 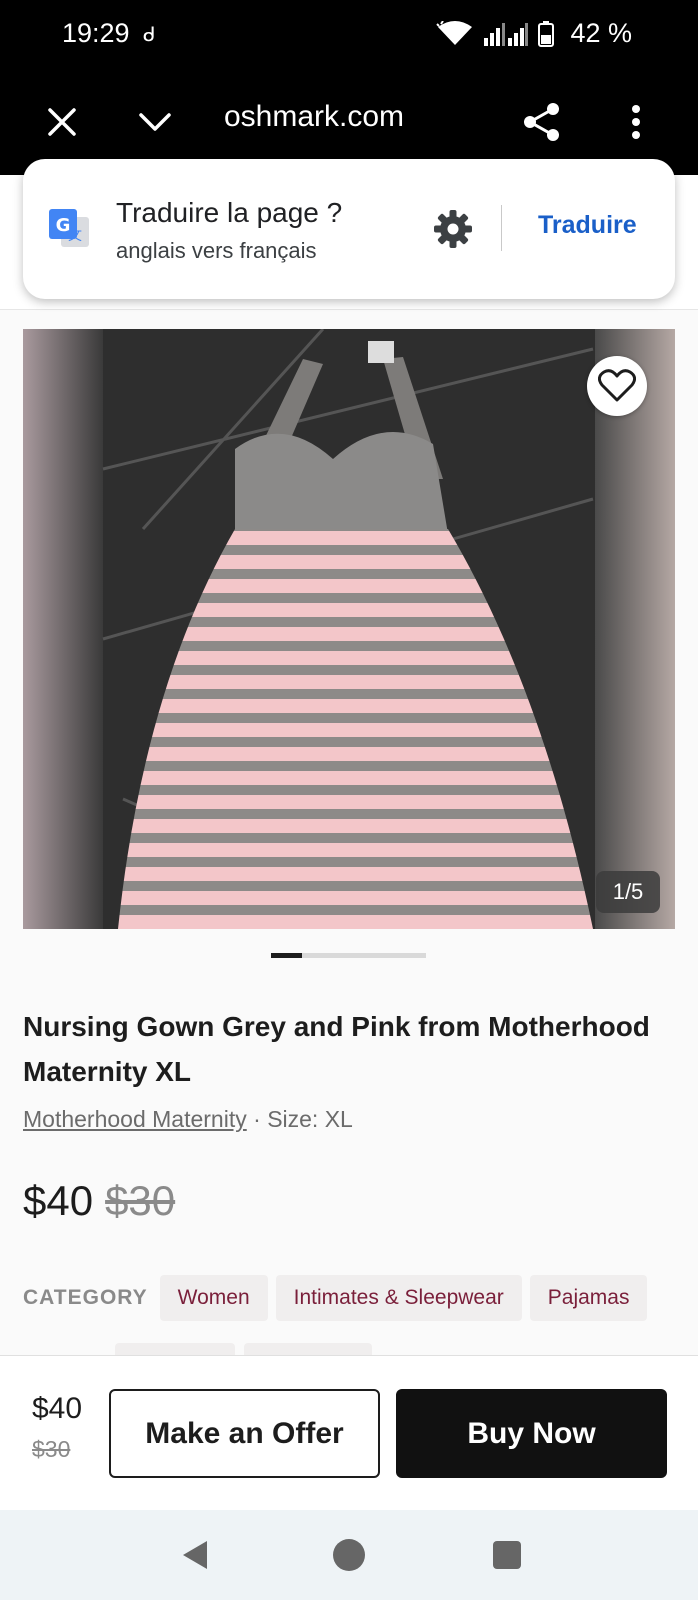 I want to click on brand-link: Motherhood Maternity, so click(x=135, y=1119).